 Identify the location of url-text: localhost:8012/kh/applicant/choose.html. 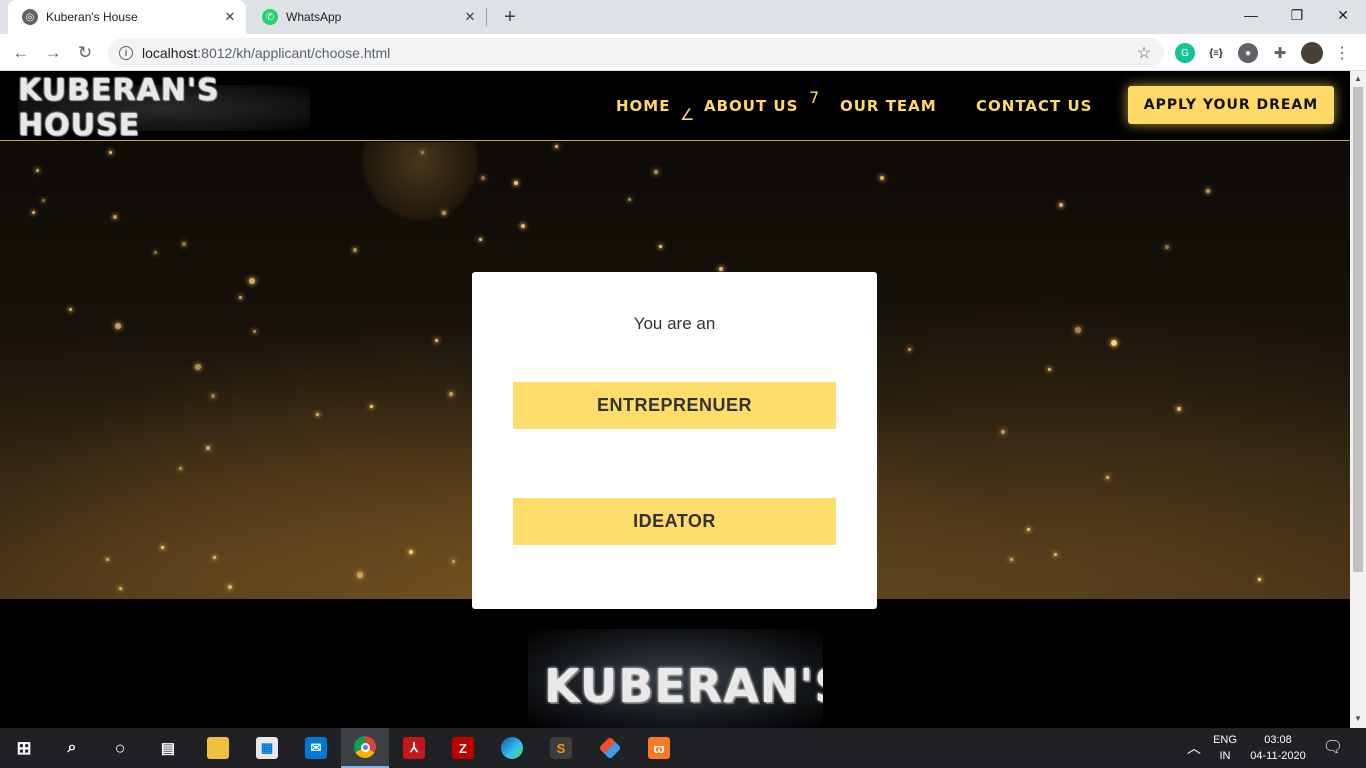
(637, 53).